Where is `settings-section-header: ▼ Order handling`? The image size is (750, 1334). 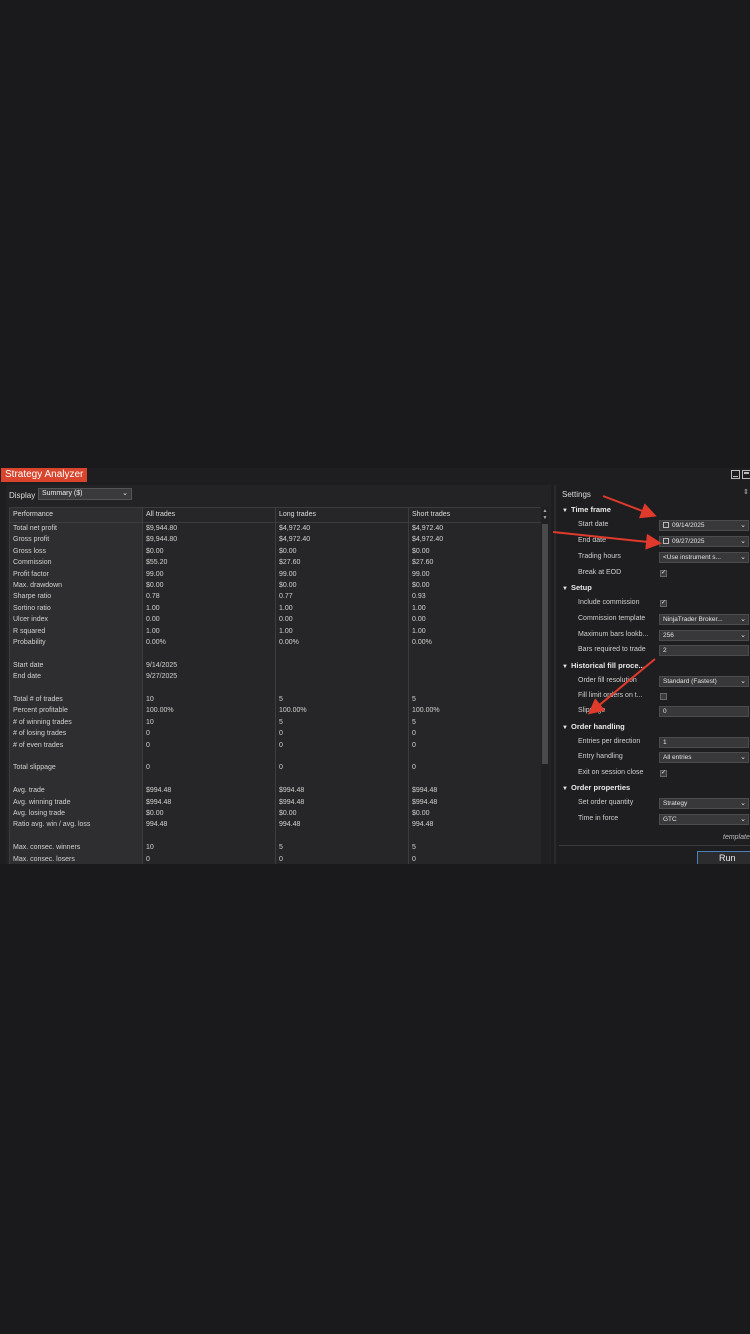 settings-section-header: ▼ Order handling is located at coordinates (593, 726).